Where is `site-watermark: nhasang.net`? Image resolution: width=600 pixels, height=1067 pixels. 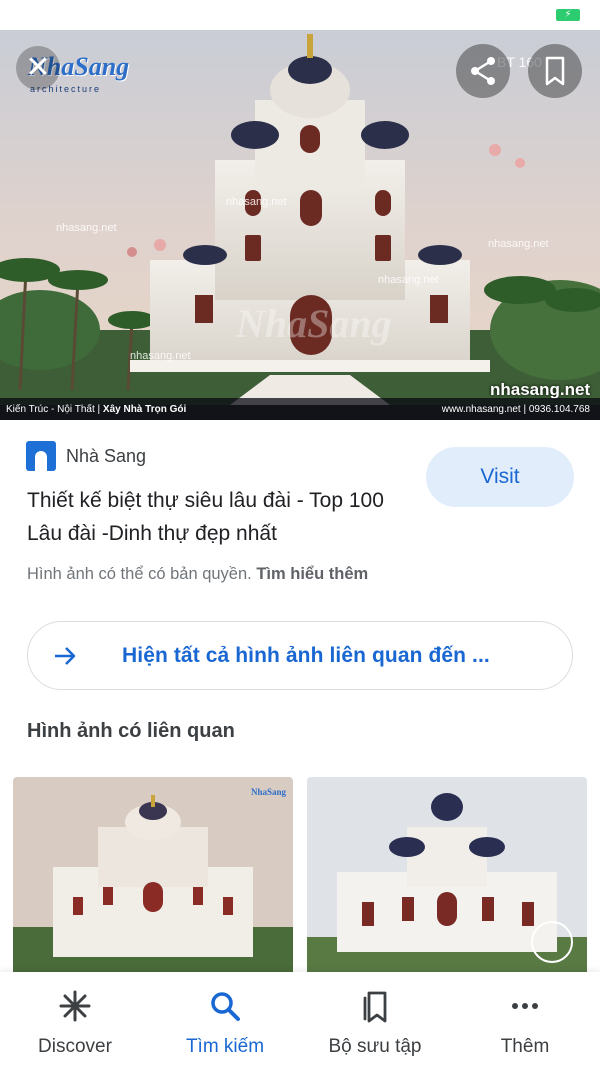
site-watermark: nhasang.net is located at coordinates (540, 389).